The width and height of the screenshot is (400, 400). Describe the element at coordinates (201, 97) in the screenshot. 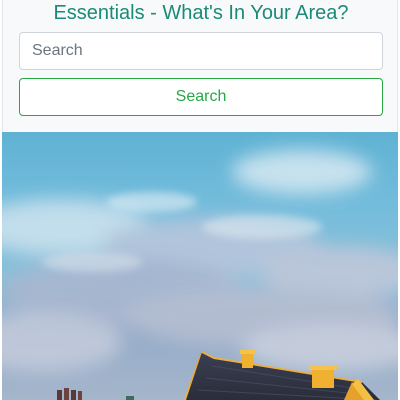

I see `search-button: Search` at that location.